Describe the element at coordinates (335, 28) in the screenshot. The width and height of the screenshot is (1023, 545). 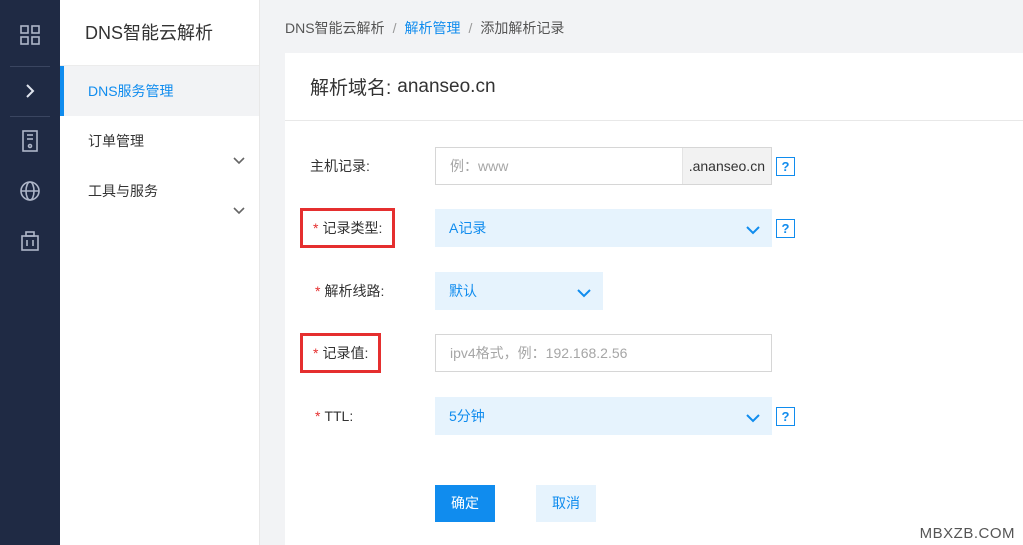
I see `breadcrumb-root: DNS智能云解析` at that location.